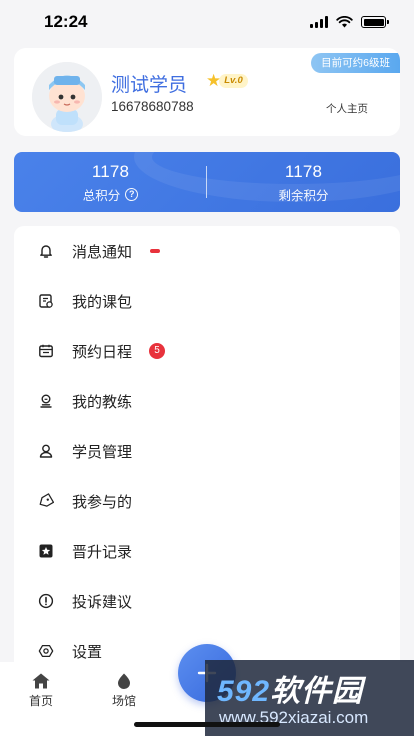 This screenshot has width=414, height=736. What do you see at coordinates (46, 651) in the screenshot?
I see `settings-icon` at bounding box center [46, 651].